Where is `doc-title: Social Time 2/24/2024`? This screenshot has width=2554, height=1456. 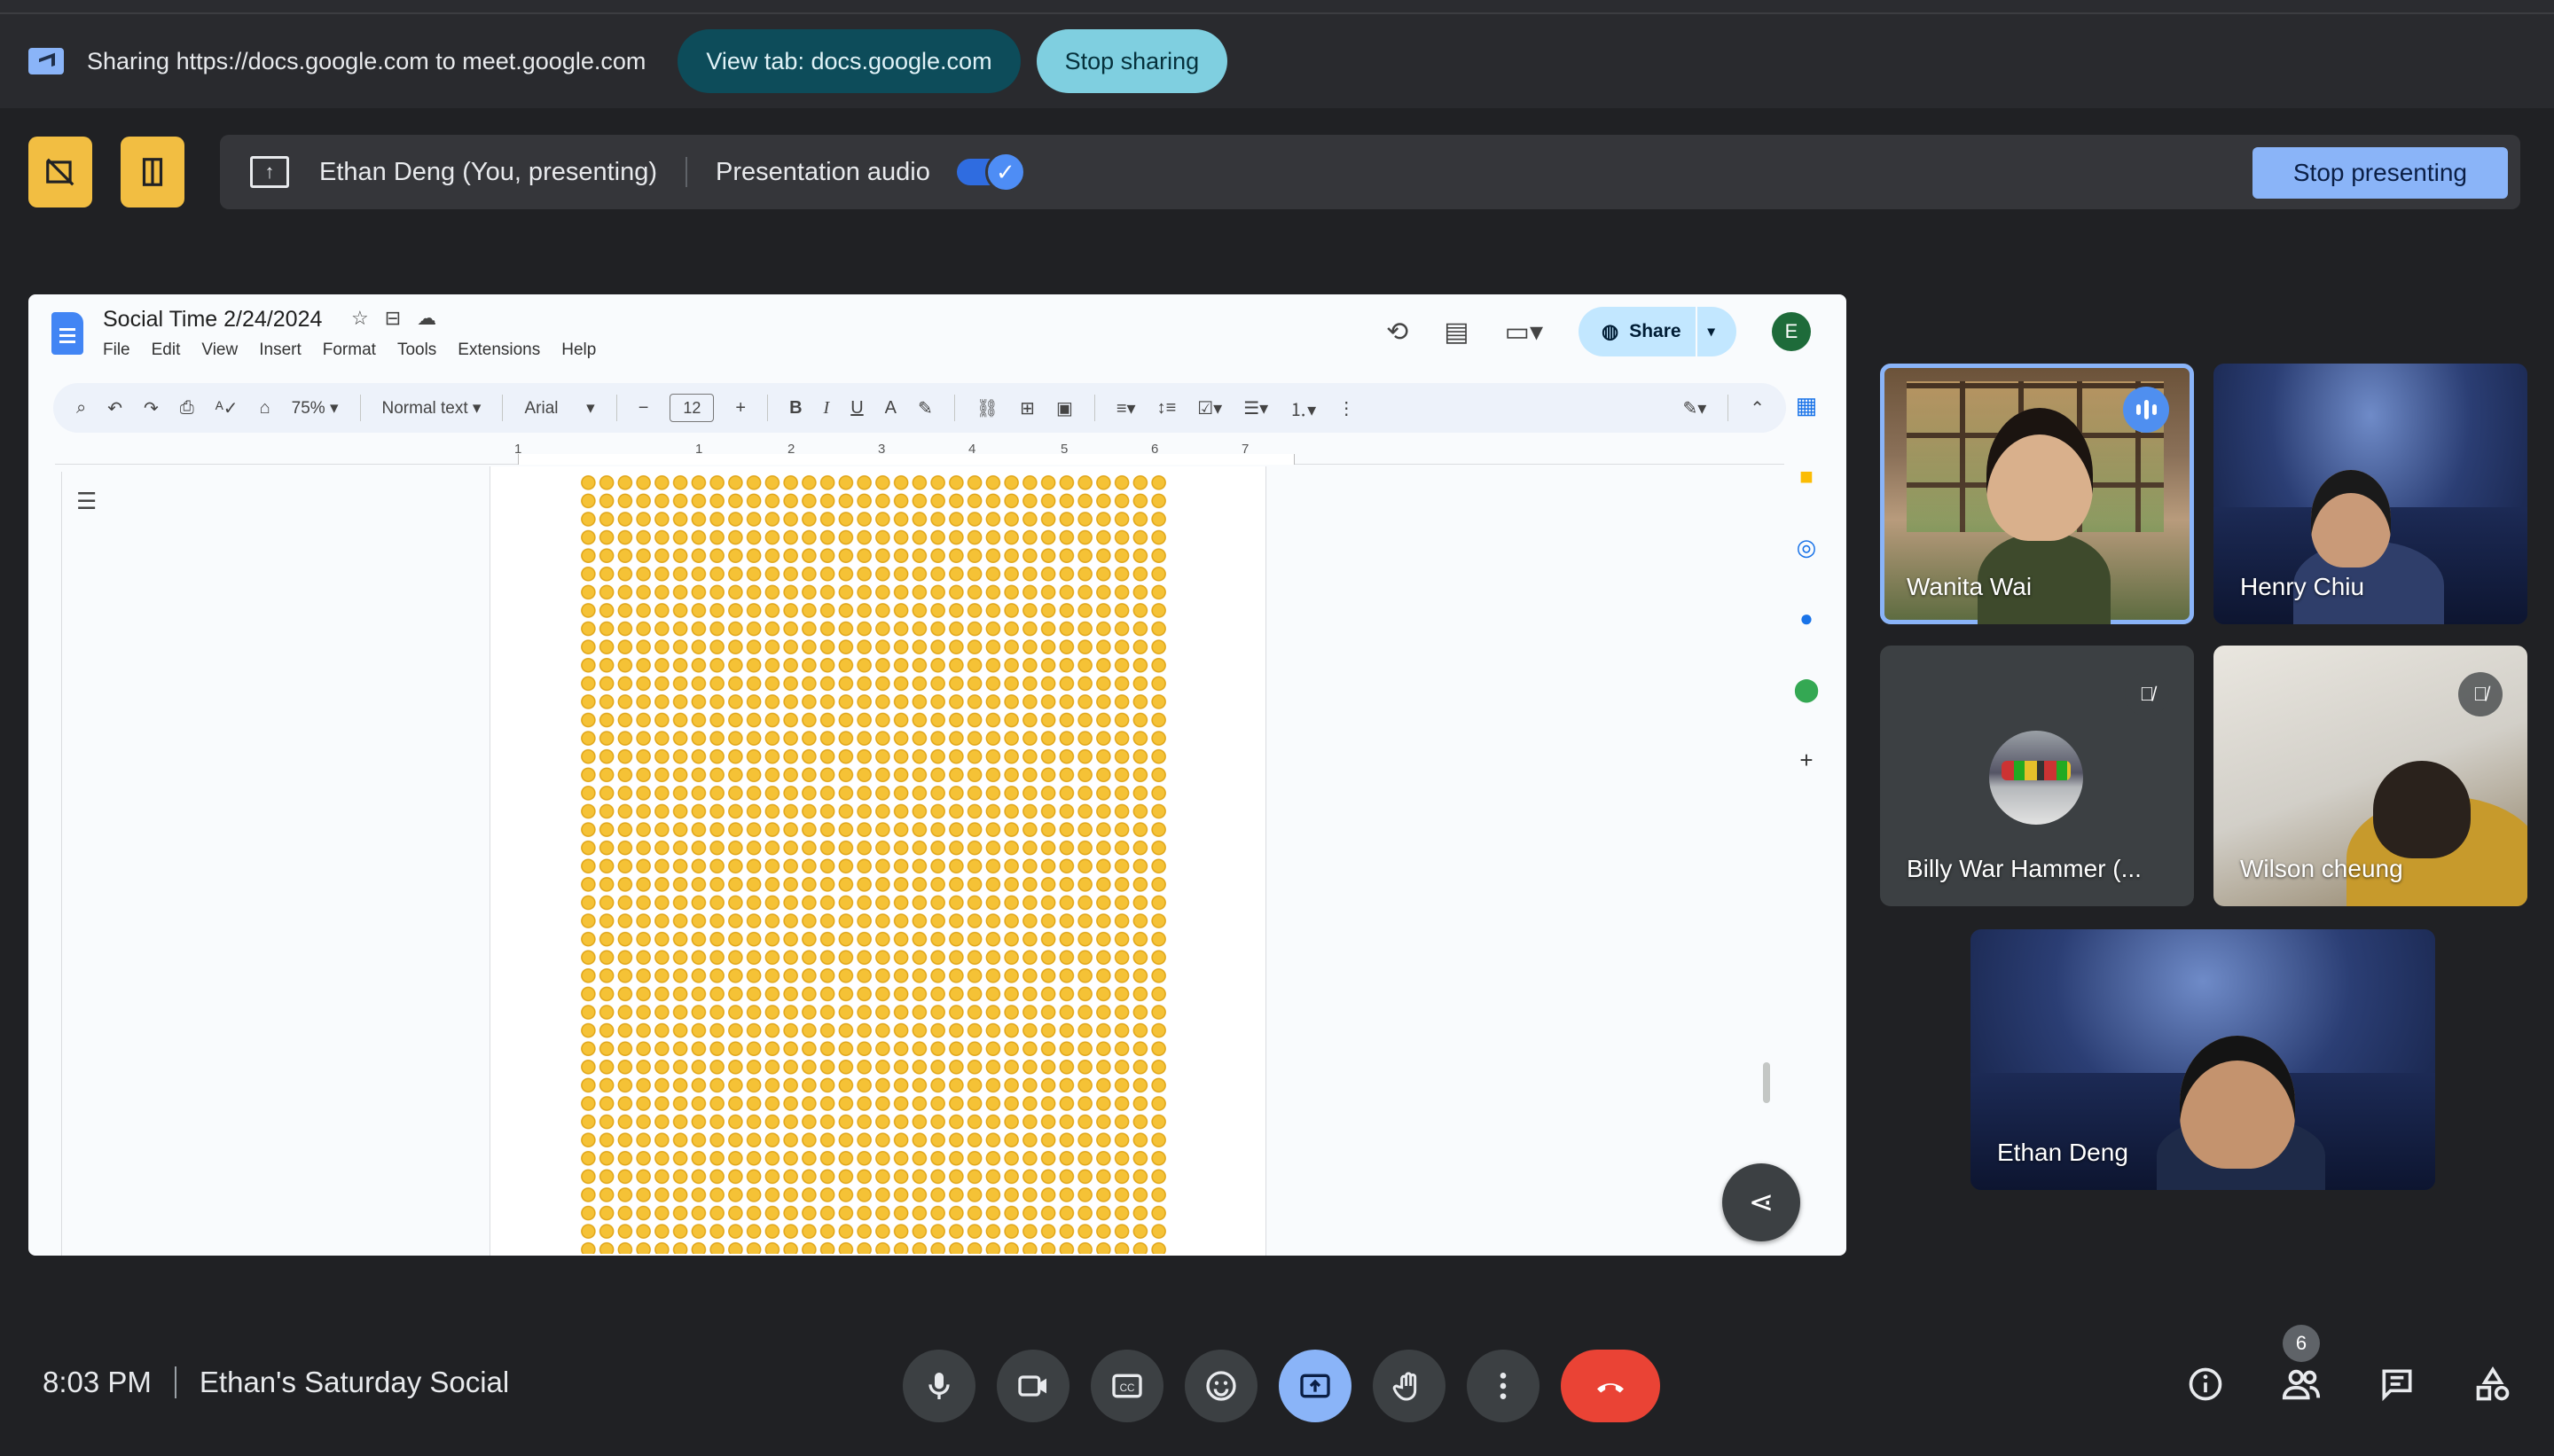 doc-title: Social Time 2/24/2024 is located at coordinates (212, 320).